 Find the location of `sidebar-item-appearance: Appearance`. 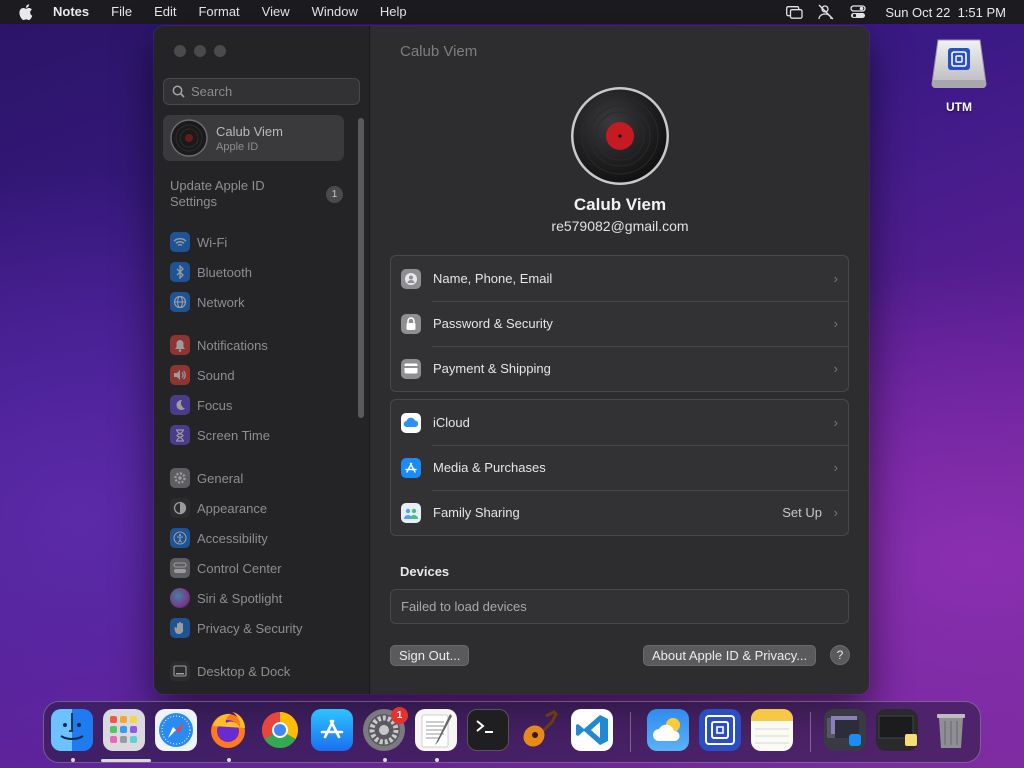

sidebar-item-appearance: Appearance is located at coordinates (218, 508).